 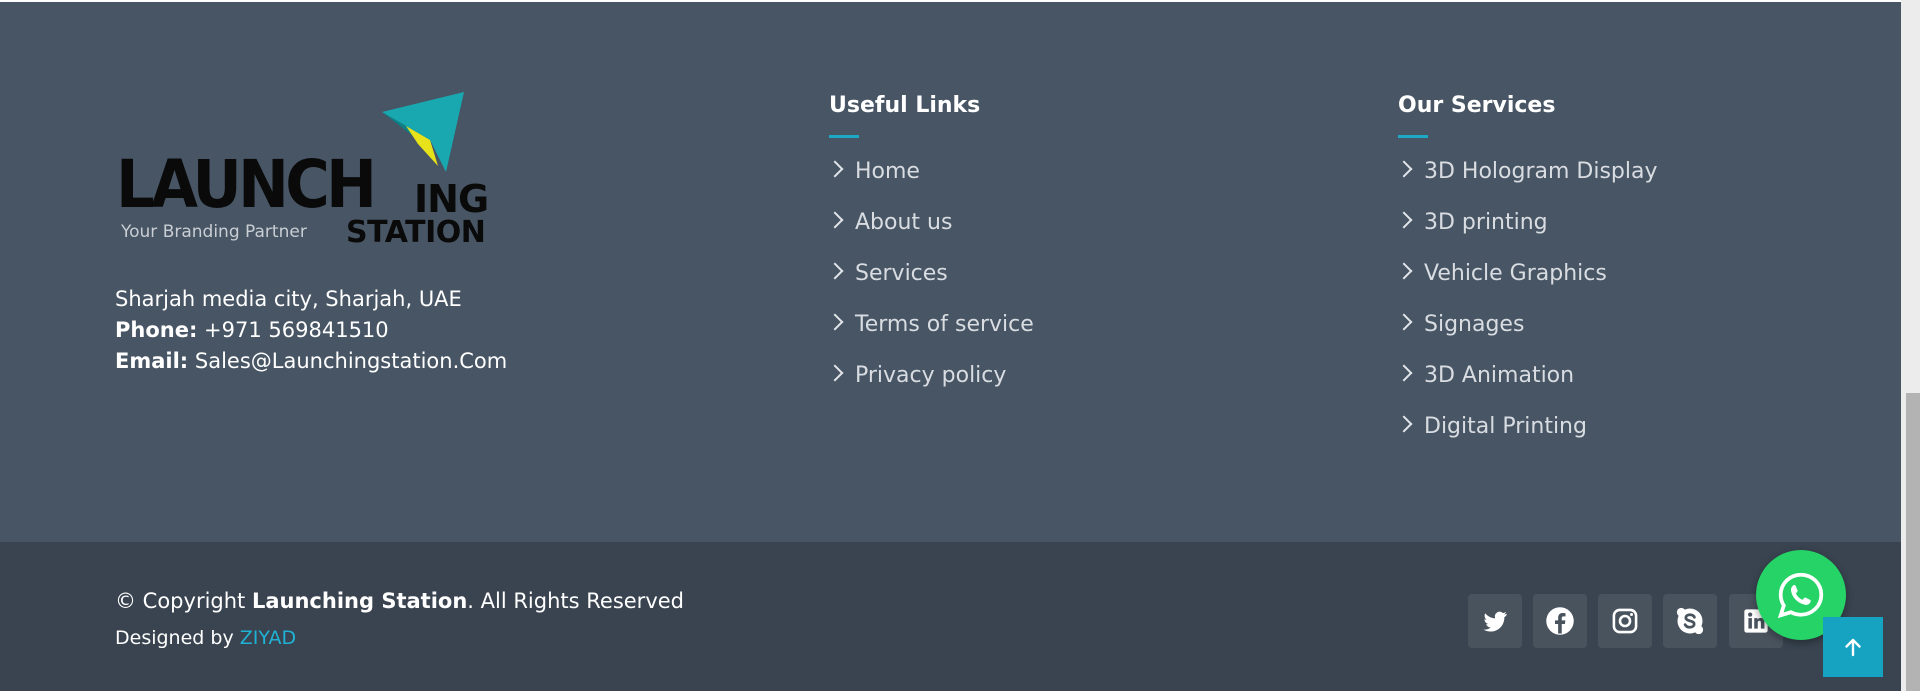 I want to click on link-home: Home, so click(x=873, y=172).